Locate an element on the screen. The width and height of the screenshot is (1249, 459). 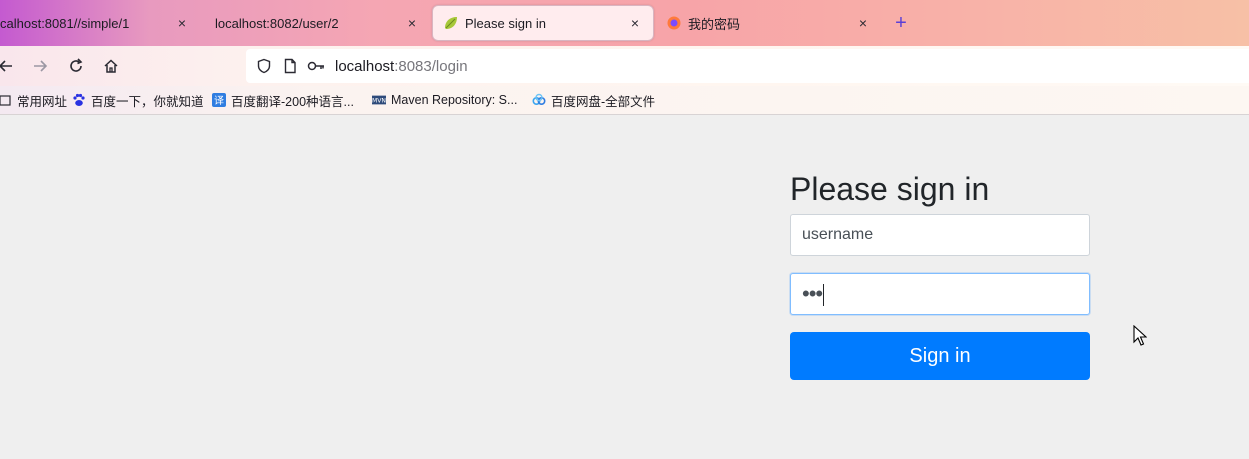
navigation-toolbar: localhost:8083/login is located at coordinates (624, 66).